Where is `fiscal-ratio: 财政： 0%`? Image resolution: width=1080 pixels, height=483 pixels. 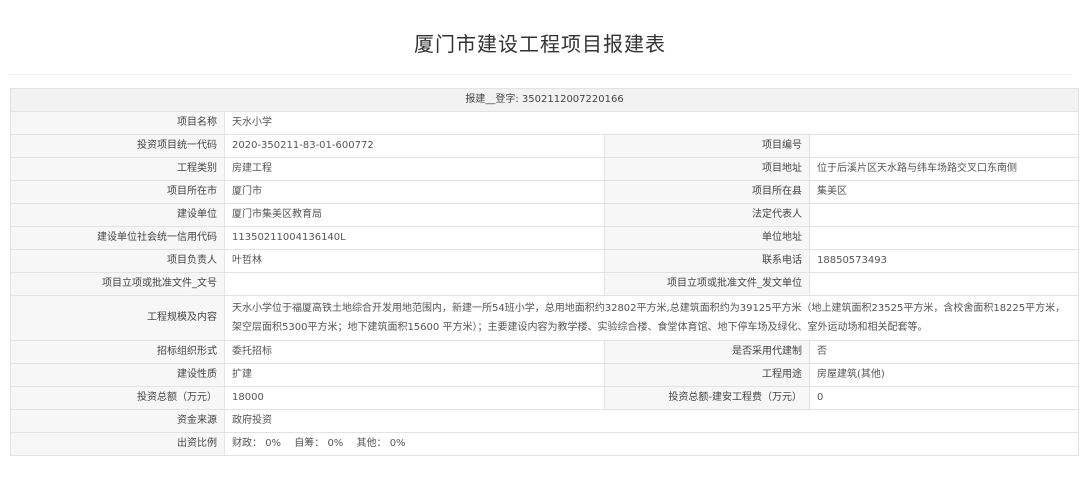
fiscal-ratio: 财政： 0% is located at coordinates (256, 443).